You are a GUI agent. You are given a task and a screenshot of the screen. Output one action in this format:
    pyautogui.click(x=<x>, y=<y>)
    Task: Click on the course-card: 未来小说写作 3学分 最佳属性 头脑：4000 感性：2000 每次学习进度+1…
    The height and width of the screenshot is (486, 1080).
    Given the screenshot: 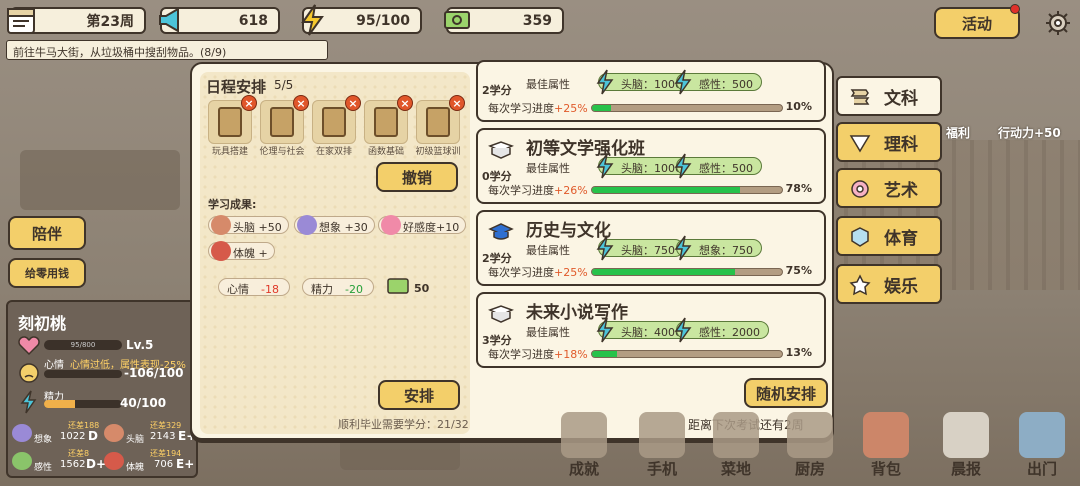 What is the action you would take?
    pyautogui.click(x=651, y=330)
    